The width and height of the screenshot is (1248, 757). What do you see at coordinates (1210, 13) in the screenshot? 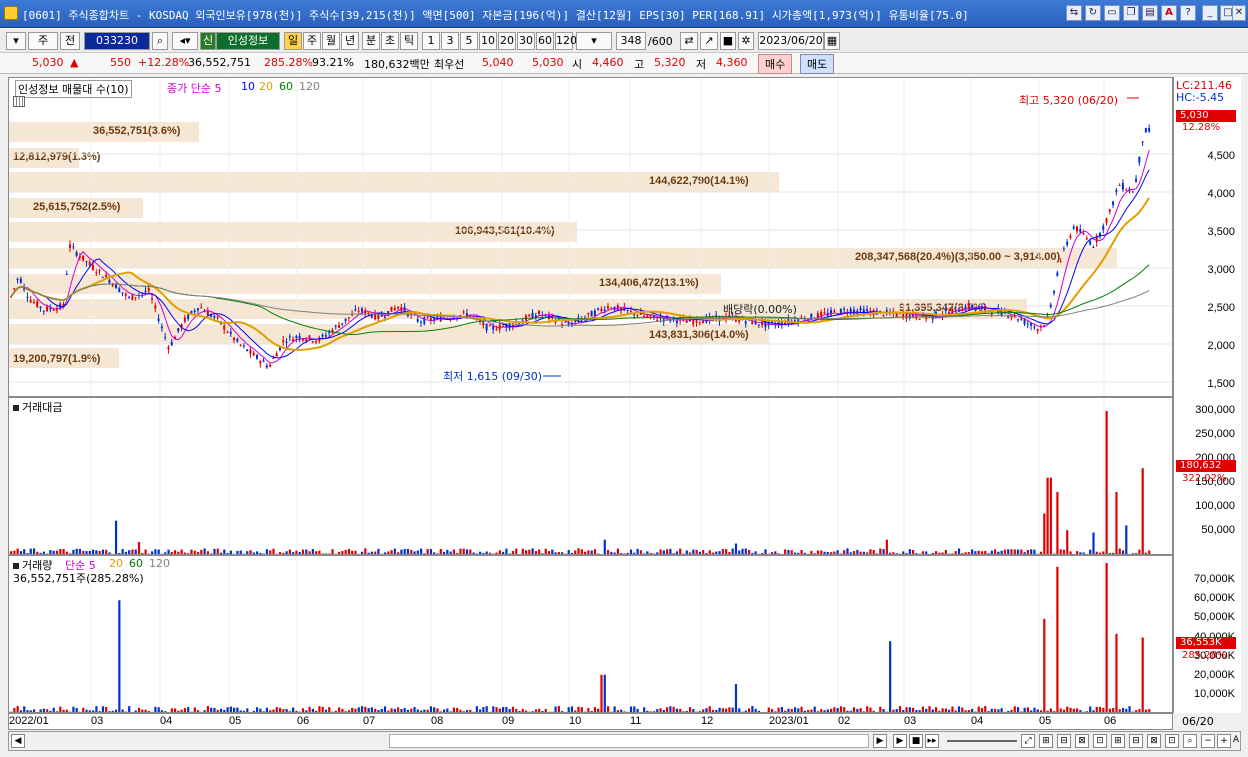
I see `minimize-button: _` at bounding box center [1210, 13].